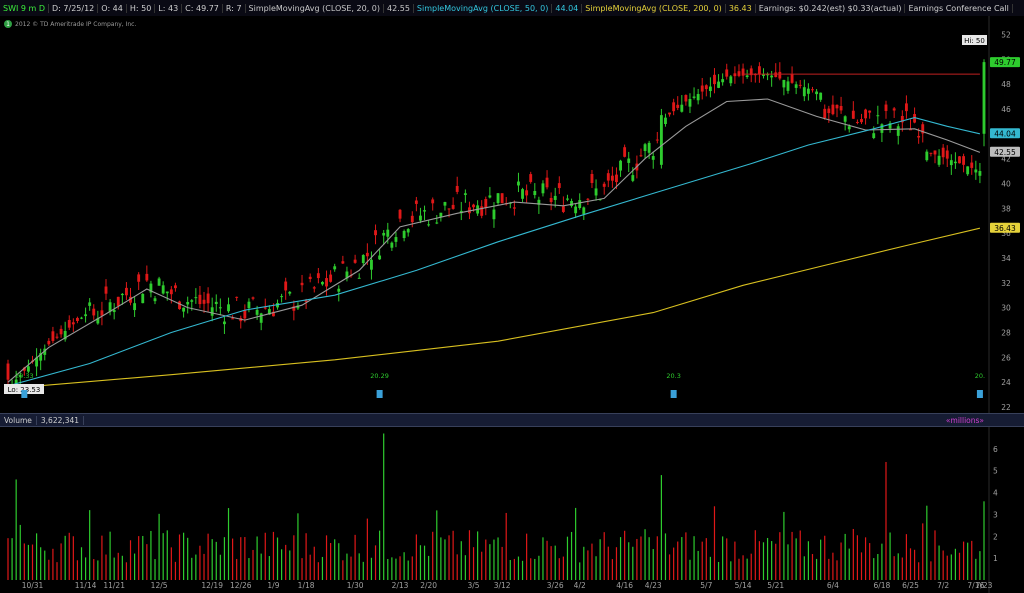 This screenshot has width=1024, height=593. What do you see at coordinates (995, 493) in the screenshot?
I see `volume-tick-label: 4` at bounding box center [995, 493].